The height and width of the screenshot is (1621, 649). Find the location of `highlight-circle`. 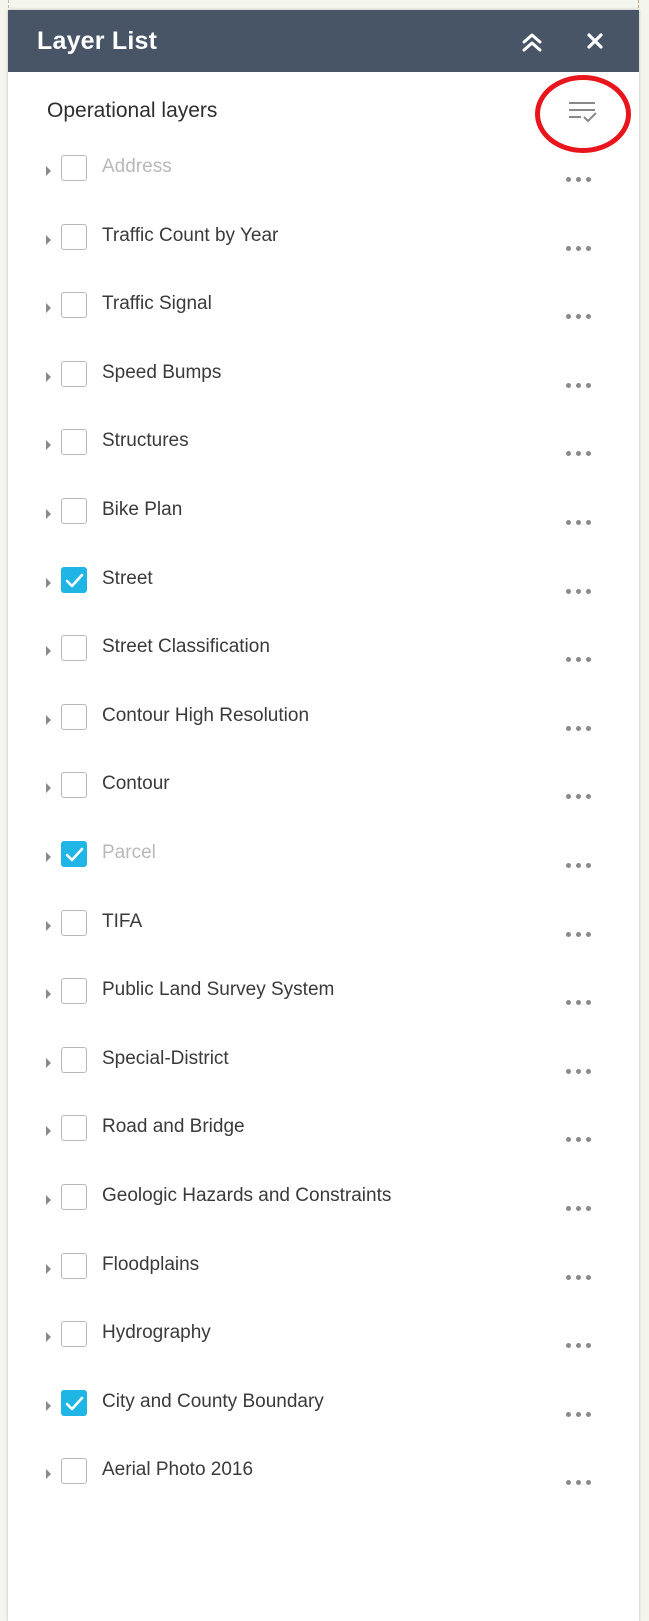

highlight-circle is located at coordinates (583, 114).